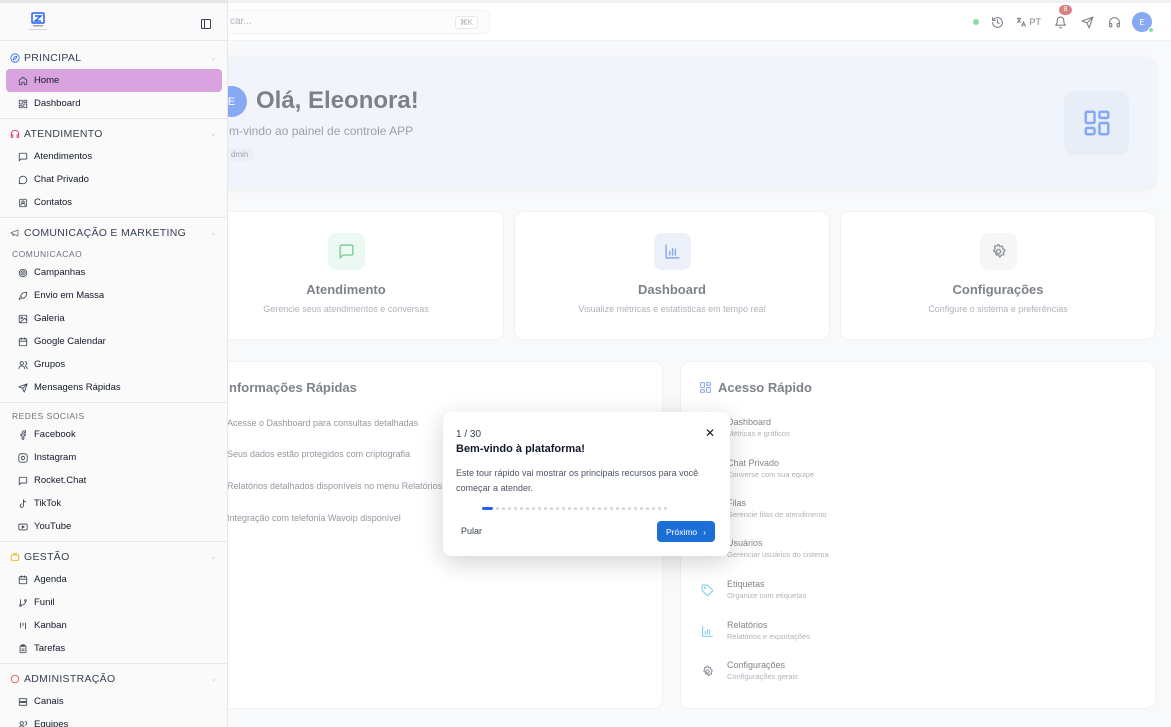 Image resolution: width=1171 pixels, height=727 pixels. I want to click on section-label: ATENDIMENTO, so click(63, 133).